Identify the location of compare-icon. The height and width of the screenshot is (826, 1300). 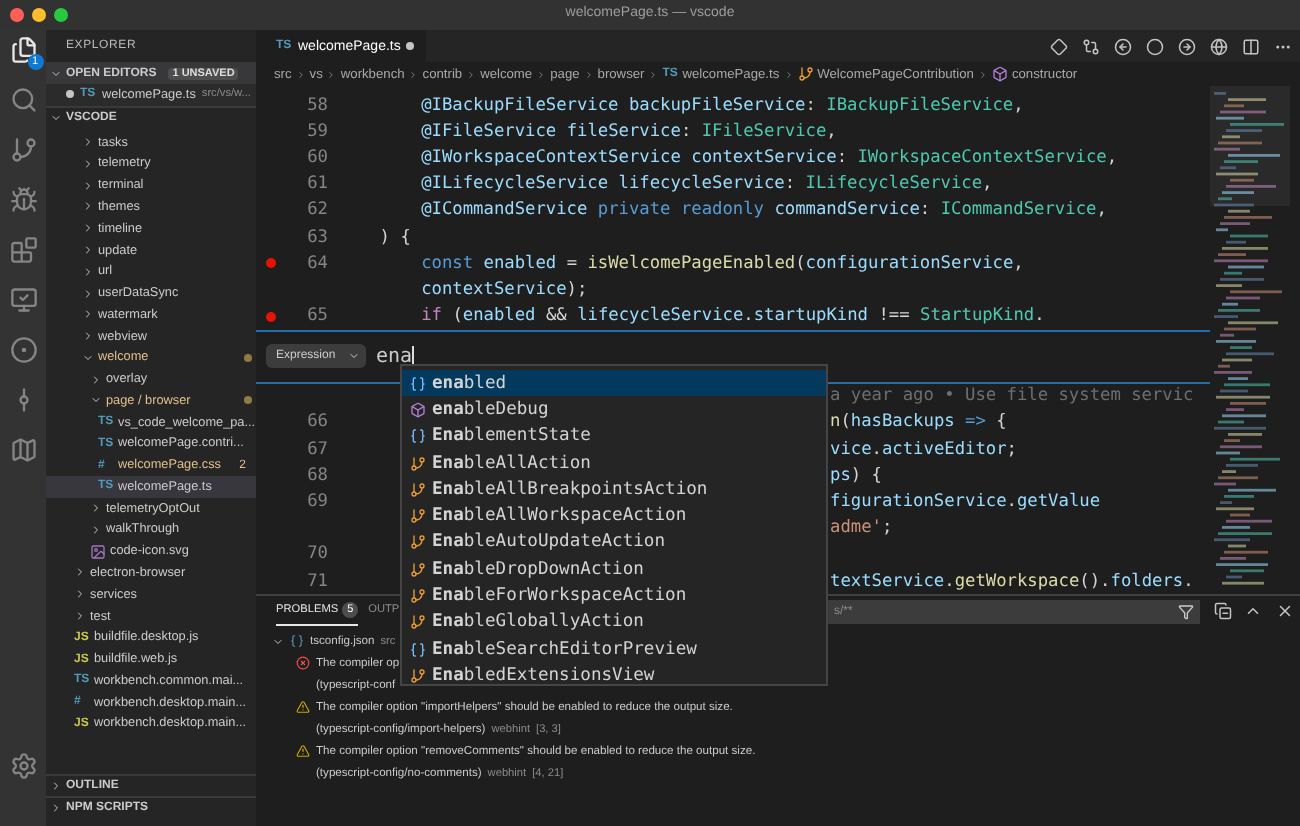
(1091, 46).